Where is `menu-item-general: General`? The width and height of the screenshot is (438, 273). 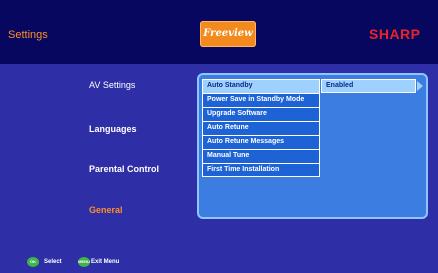 menu-item-general: General is located at coordinates (106, 210).